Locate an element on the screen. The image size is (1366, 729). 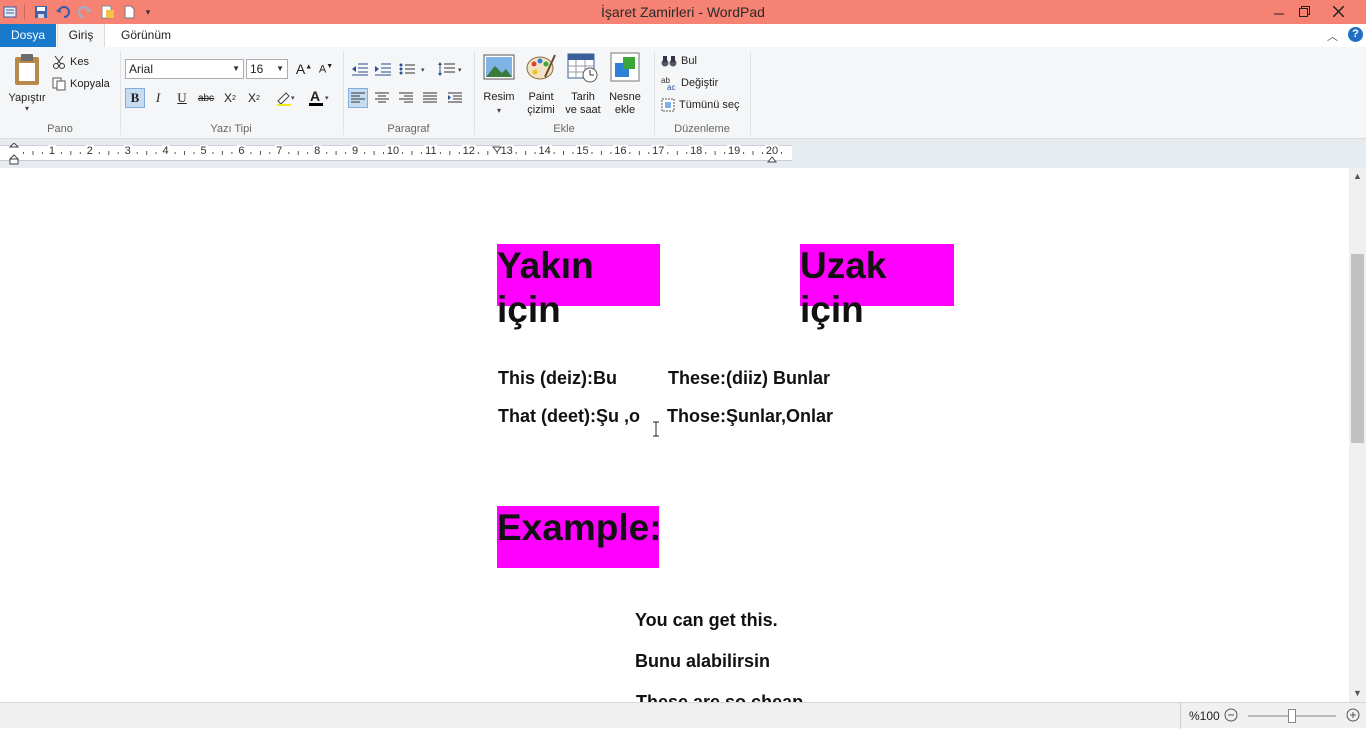
calendar-clock-icon is located at coordinates (582, 68).